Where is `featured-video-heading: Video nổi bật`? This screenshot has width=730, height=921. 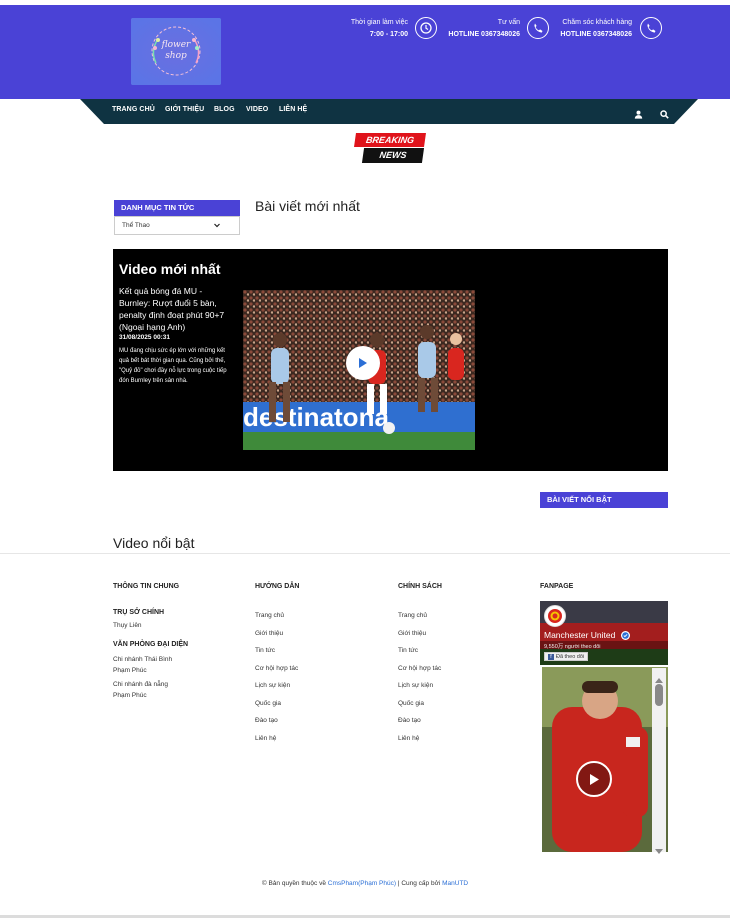 featured-video-heading: Video nổi bật is located at coordinates (154, 543).